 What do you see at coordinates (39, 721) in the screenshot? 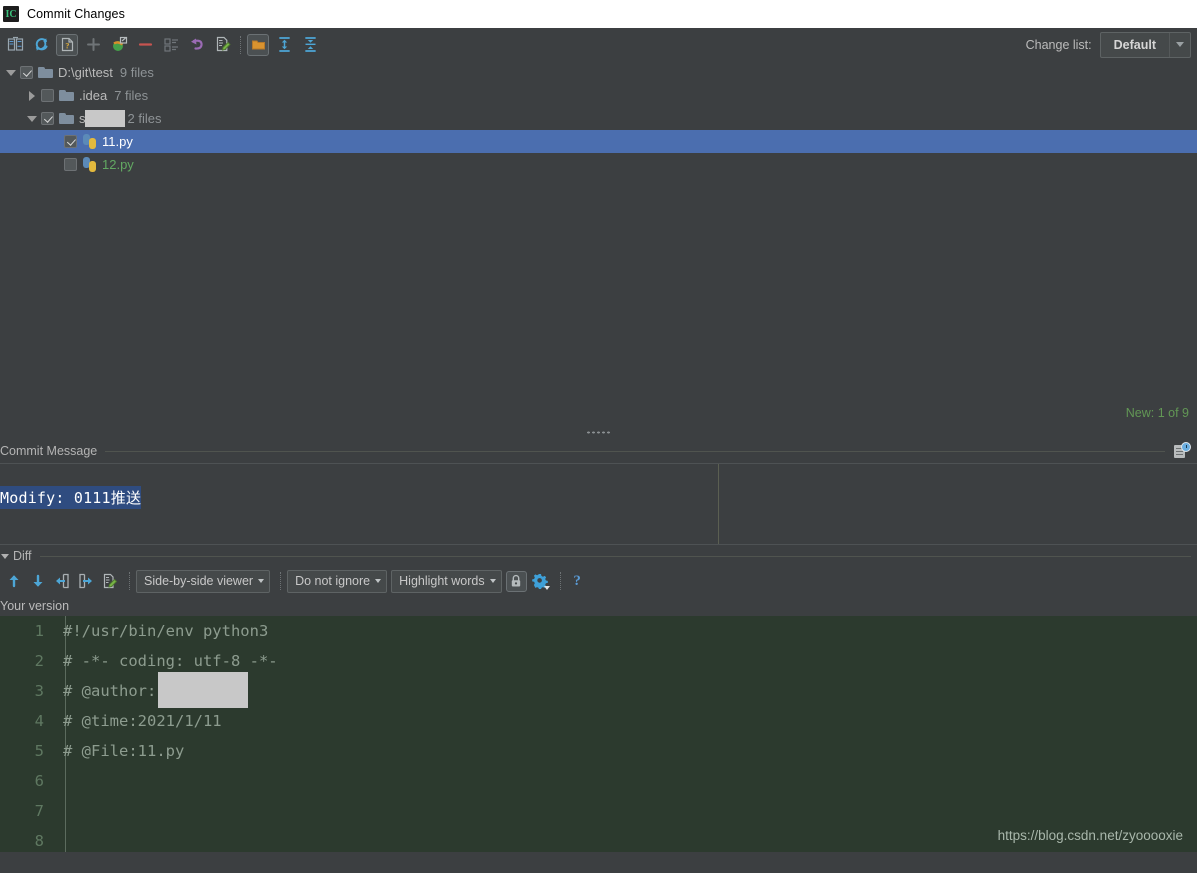
I see `line-number: 4` at bounding box center [39, 721].